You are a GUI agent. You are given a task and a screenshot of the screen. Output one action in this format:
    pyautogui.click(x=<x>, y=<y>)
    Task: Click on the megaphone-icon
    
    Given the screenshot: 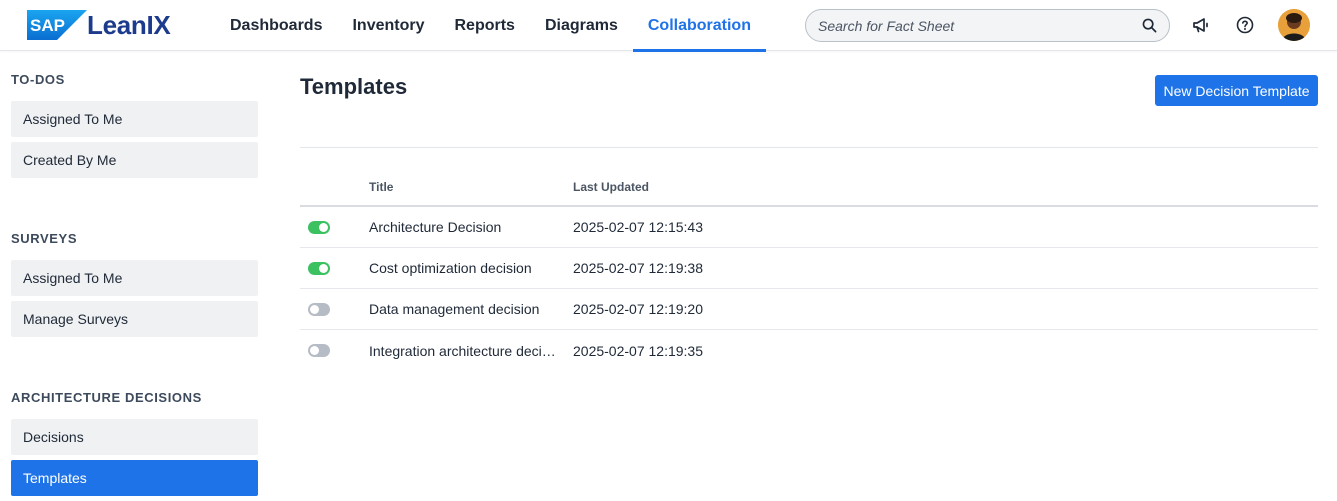 What is the action you would take?
    pyautogui.click(x=1201, y=25)
    